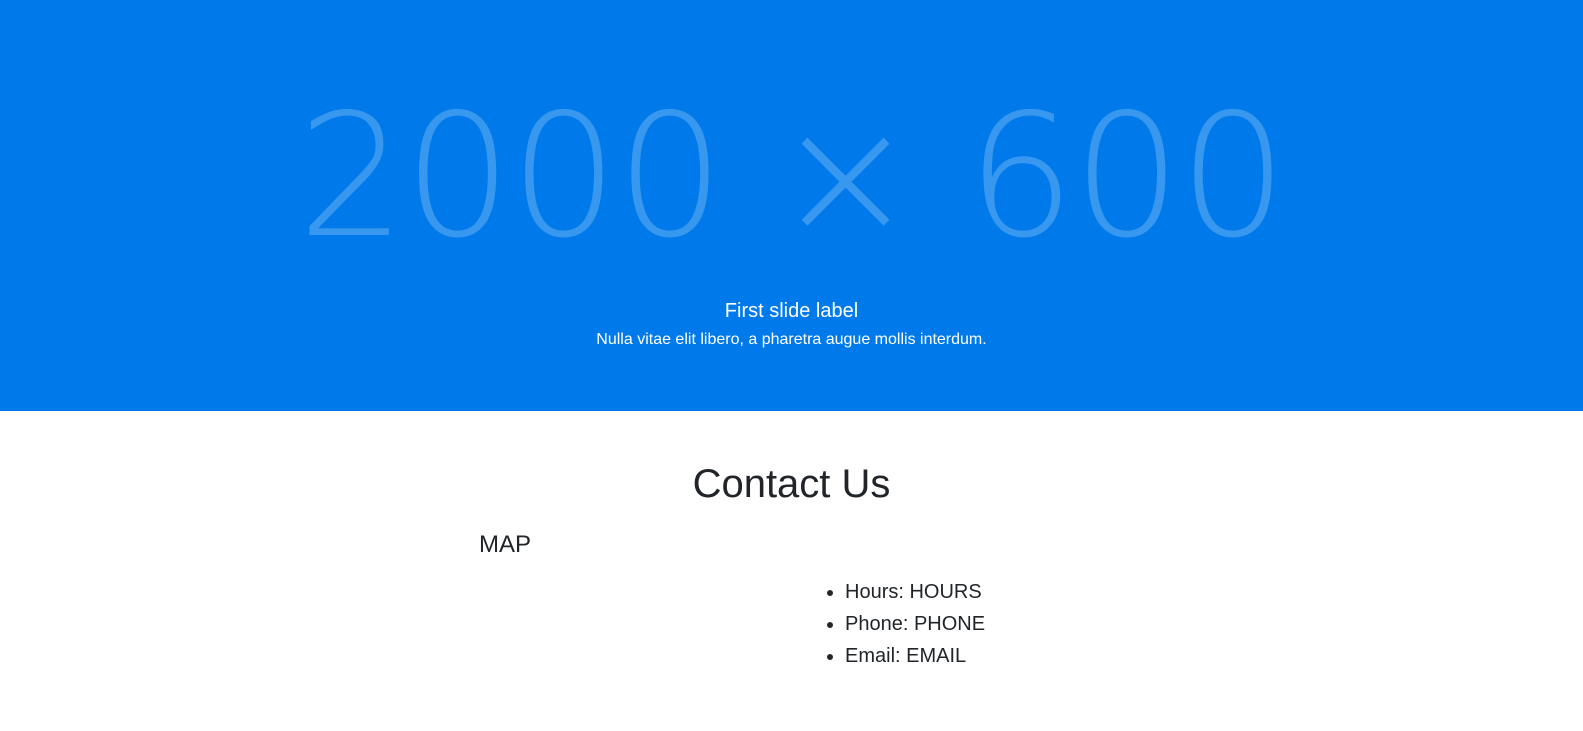 The width and height of the screenshot is (1583, 731). I want to click on contact-phone-item: Phone: PHONE, so click(915, 624).